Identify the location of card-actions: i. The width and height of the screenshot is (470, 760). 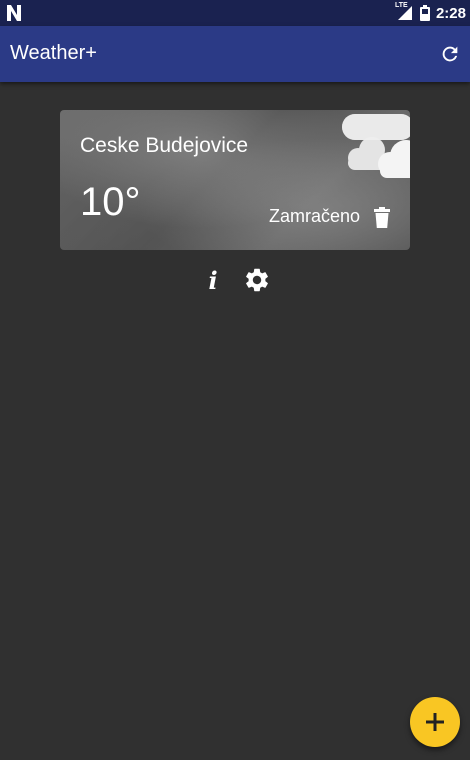
(235, 280).